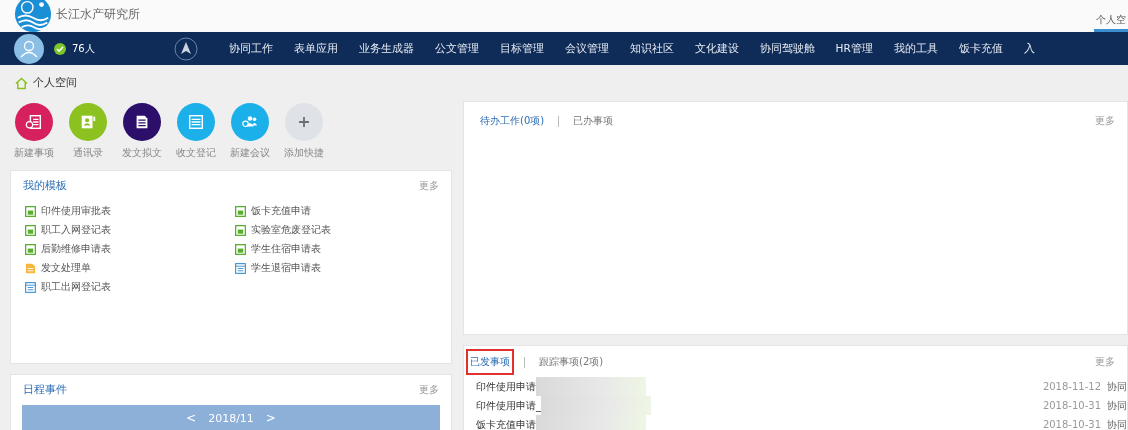 The height and width of the screenshot is (430, 1128). What do you see at coordinates (286, 249) in the screenshot?
I see `template-link: 学生住宿申请表` at bounding box center [286, 249].